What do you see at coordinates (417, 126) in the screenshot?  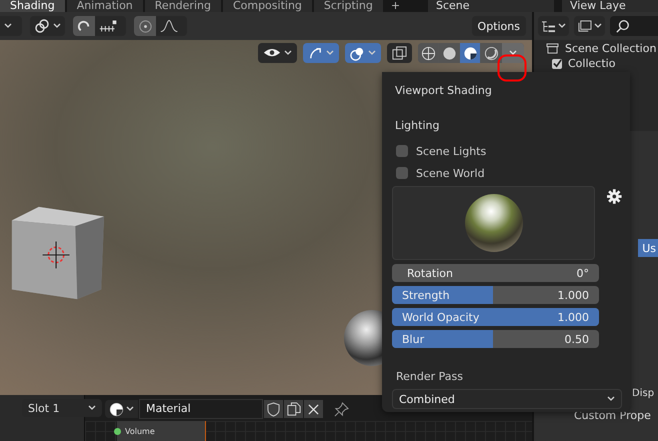 I see `section-label: Lighting` at bounding box center [417, 126].